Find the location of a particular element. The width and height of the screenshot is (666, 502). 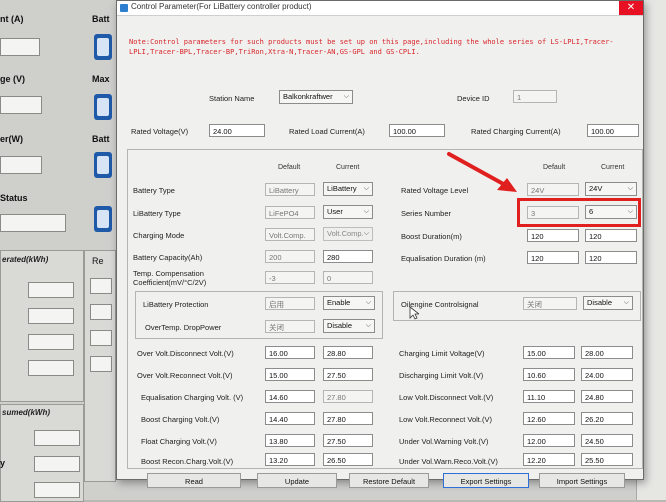

oilengine-dropdown: Disable ⌵ is located at coordinates (608, 303).